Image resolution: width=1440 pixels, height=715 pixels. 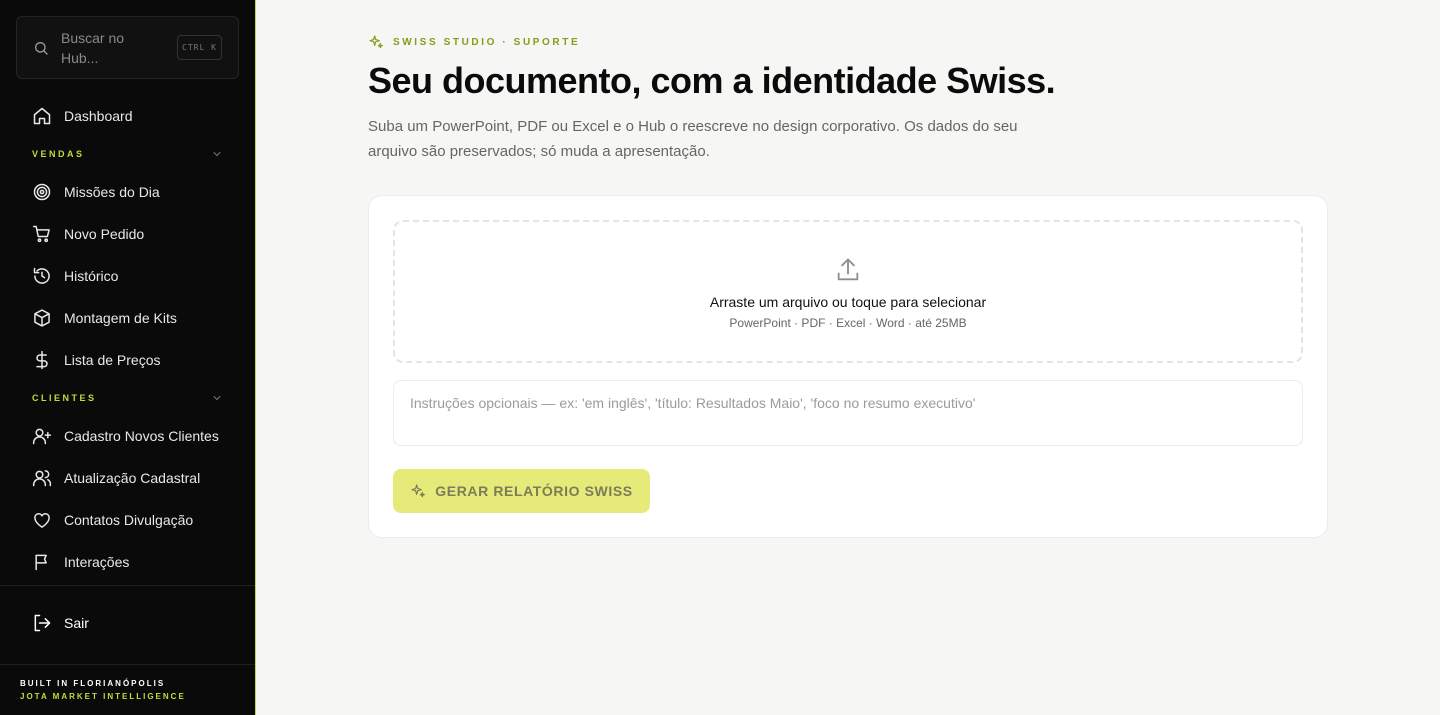 I want to click on title-suffix: ., so click(x=1050, y=80).